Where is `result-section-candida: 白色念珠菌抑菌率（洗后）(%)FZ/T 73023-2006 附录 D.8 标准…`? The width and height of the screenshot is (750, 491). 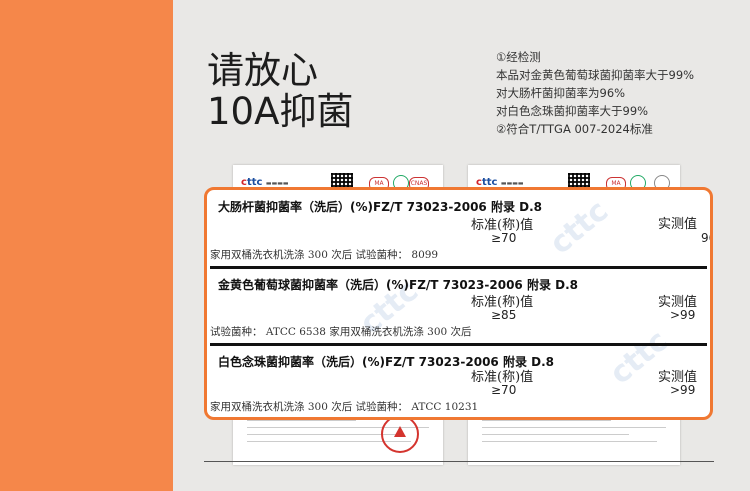 result-section-candida: 白色念珠菌抑菌率（洗后）(%)FZ/T 73023-2006 附录 D.8 标准… is located at coordinates (458, 381).